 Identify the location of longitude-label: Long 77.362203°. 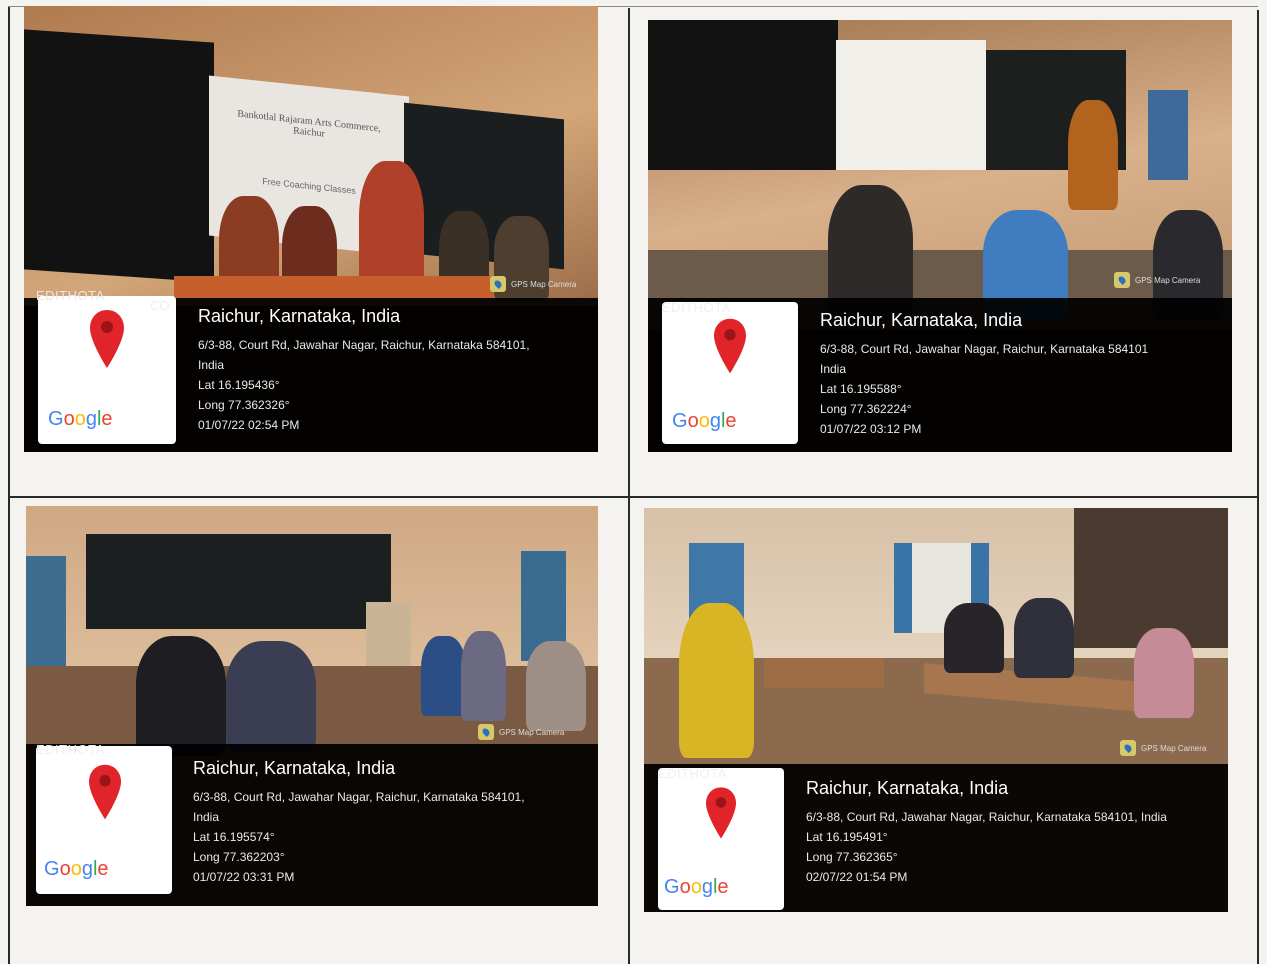
(239, 857).